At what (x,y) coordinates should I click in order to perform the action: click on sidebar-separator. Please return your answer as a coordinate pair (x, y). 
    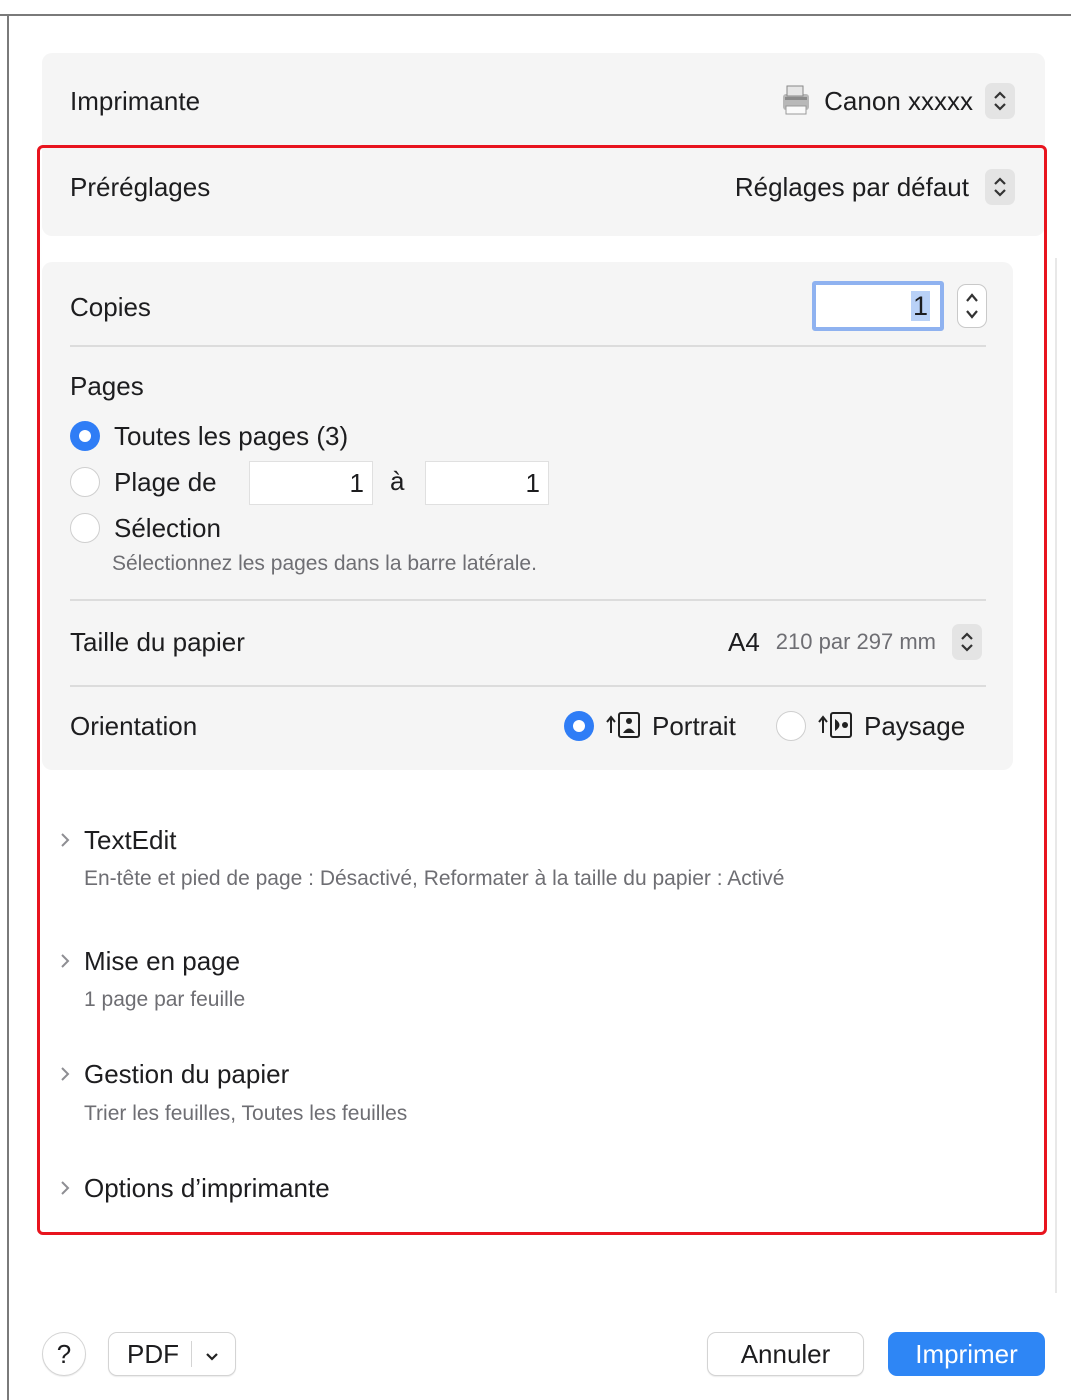
    Looking at the image, I should click on (1056, 775).